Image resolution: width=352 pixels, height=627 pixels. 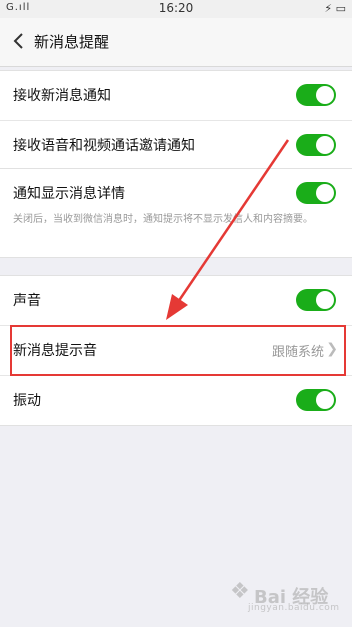 I want to click on baidu-watermark: ❖ Bai 经验 jingyan.baidu.com, so click(x=285, y=595).